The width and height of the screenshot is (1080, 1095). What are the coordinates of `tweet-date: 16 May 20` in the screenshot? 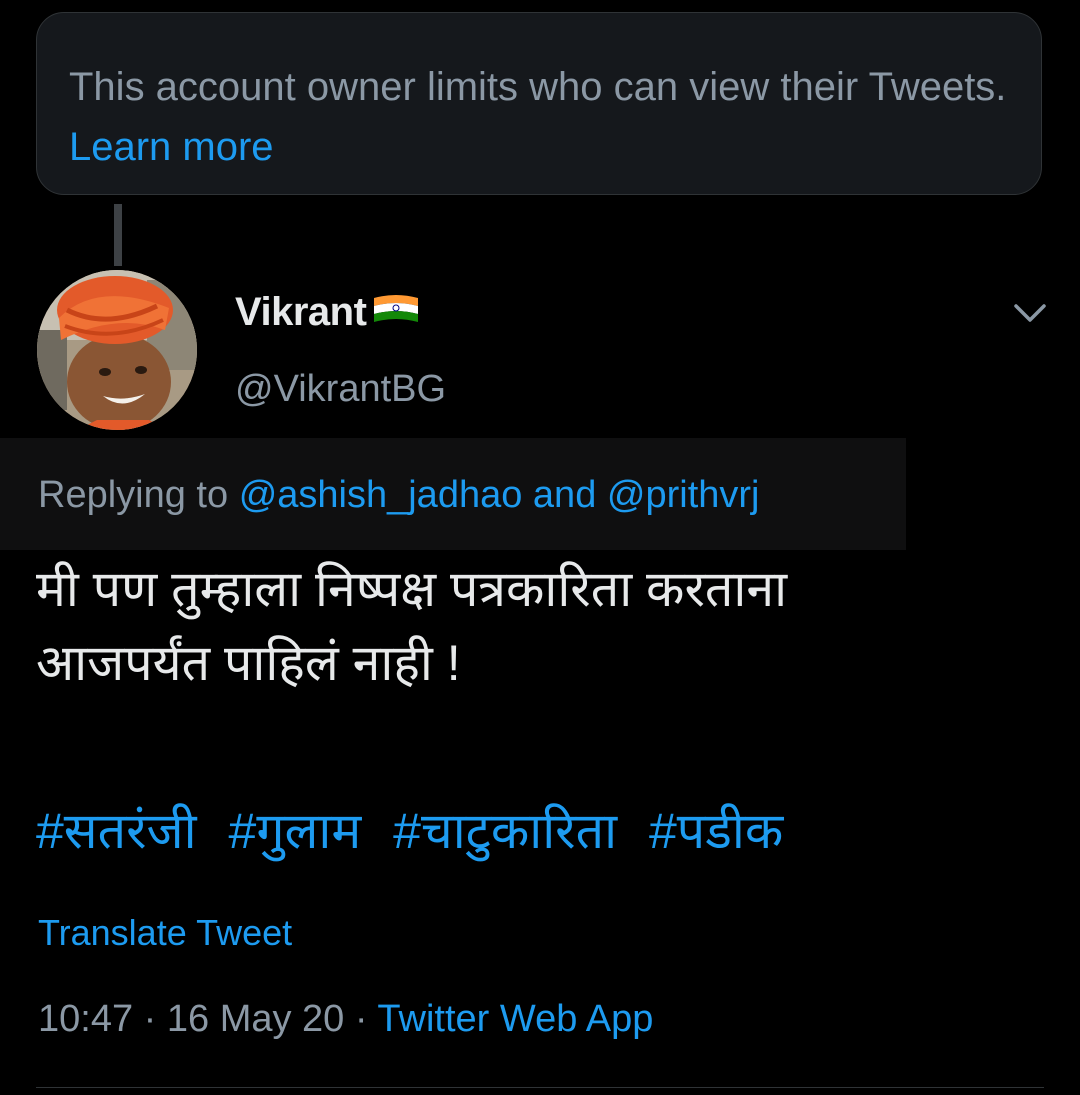 It's located at (255, 1019).